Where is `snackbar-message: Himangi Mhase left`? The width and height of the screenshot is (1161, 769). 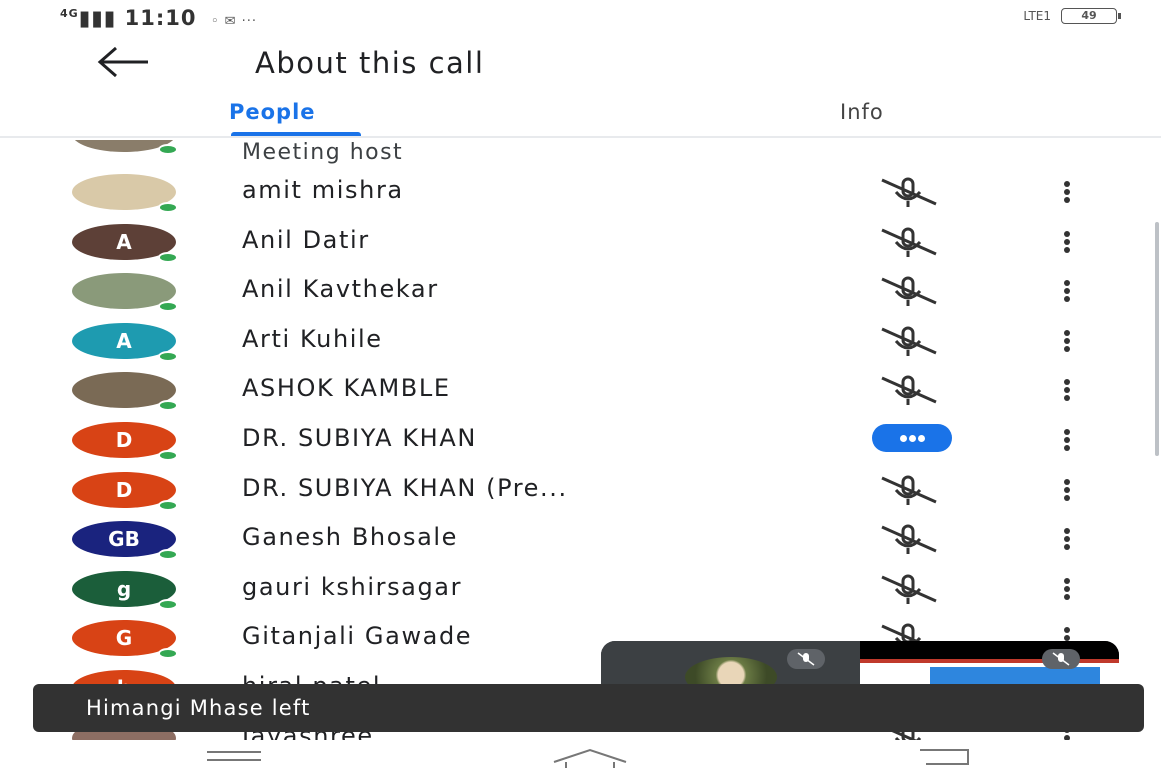 snackbar-message: Himangi Mhase left is located at coordinates (198, 708).